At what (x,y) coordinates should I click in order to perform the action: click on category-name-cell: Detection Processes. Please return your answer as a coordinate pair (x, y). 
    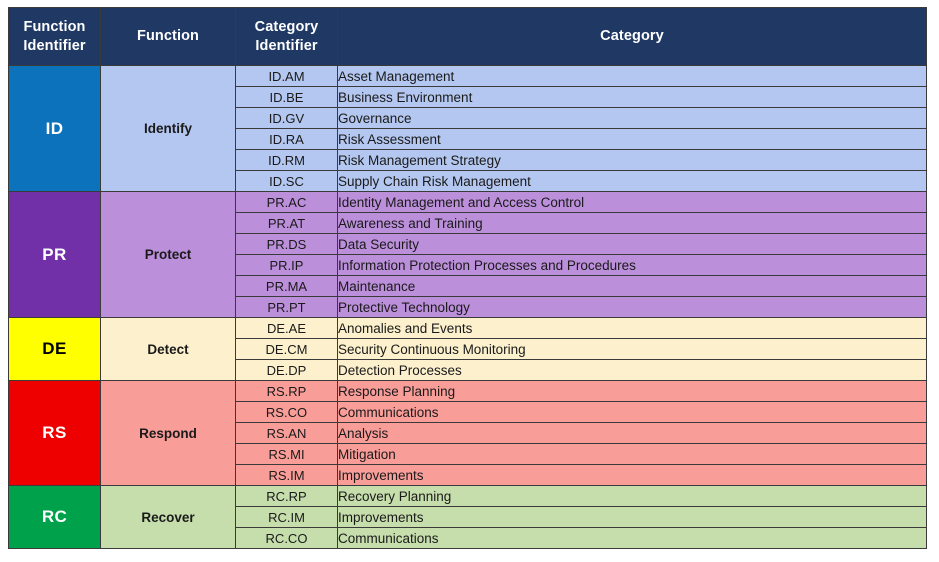
    Looking at the image, I should click on (632, 370).